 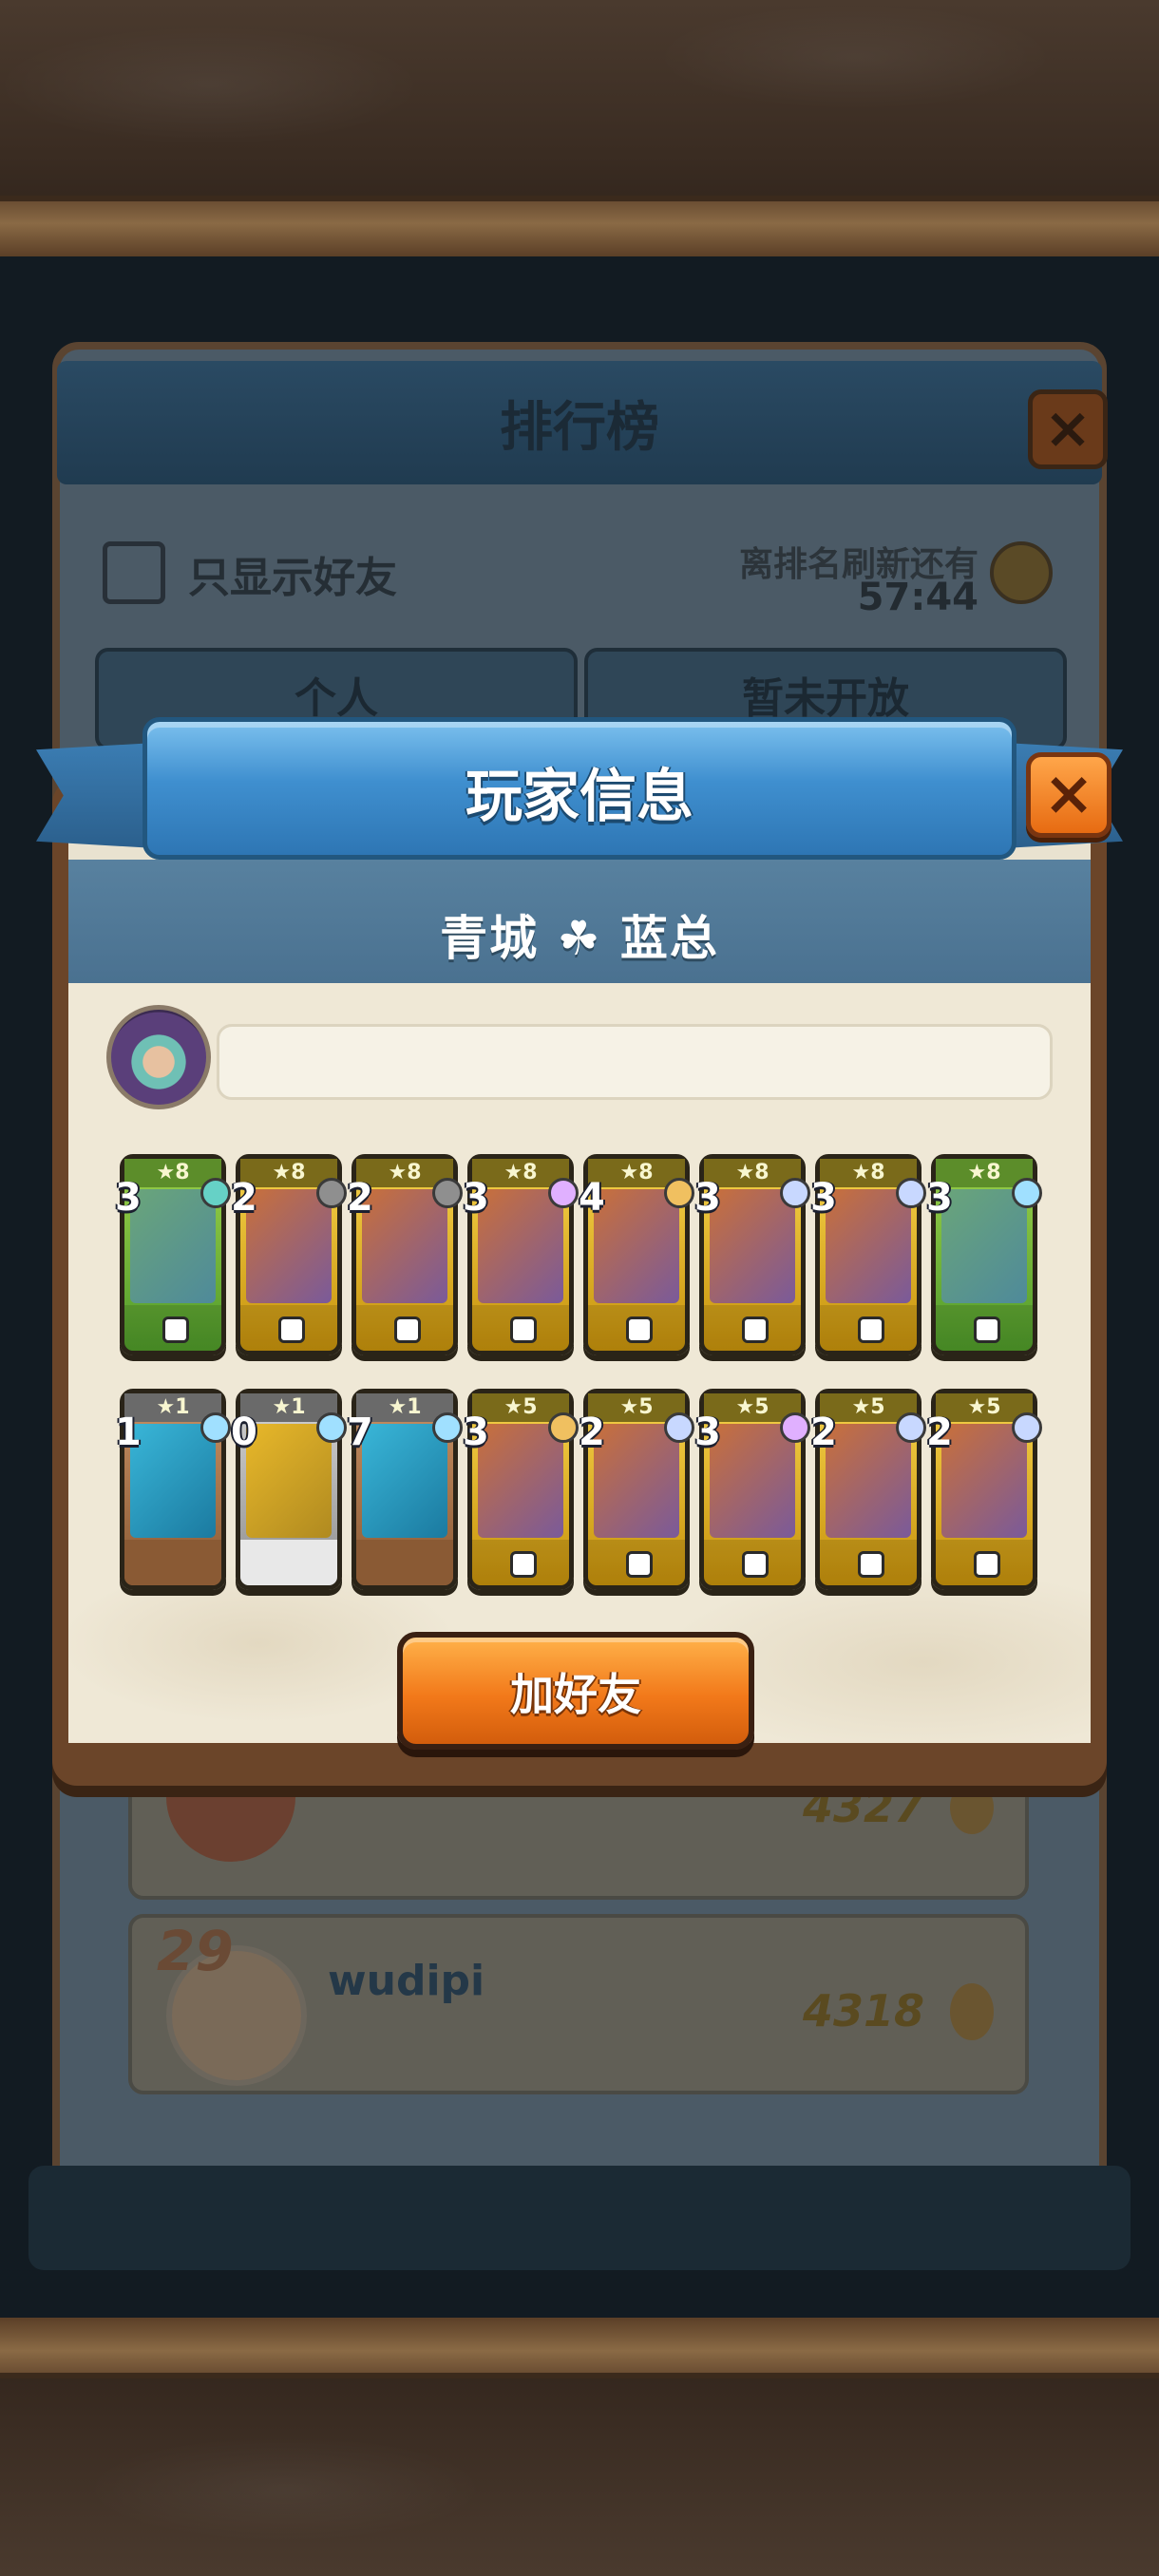 I want to click on clover-icon: ☘, so click(x=579, y=938).